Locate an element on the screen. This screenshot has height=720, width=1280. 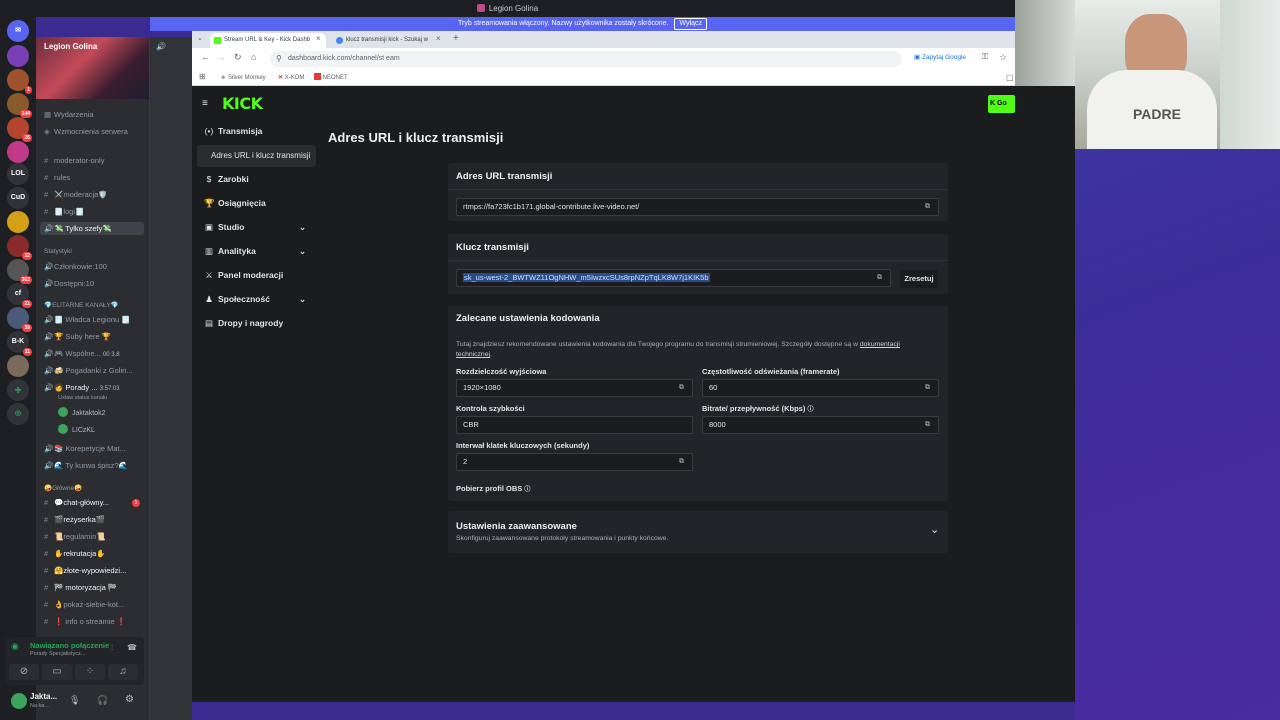
tab-kick-dashboard: Stream URL & Key - Kick Dashb is located at coordinates (268, 40).